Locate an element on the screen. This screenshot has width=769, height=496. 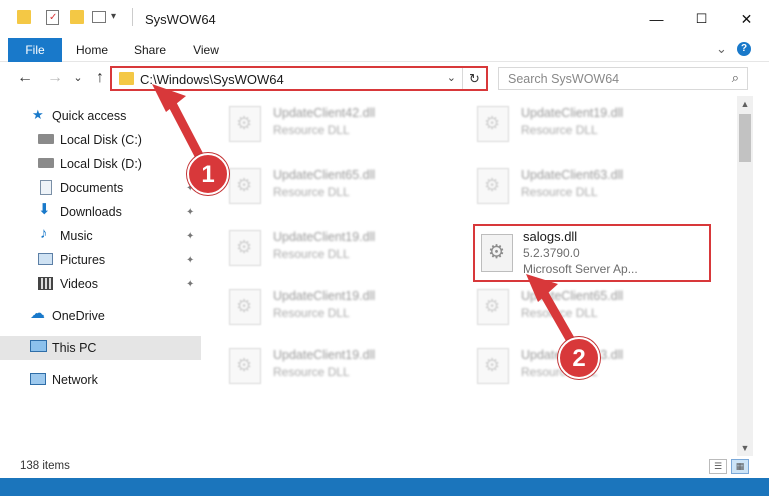
taskbar-strip is located at coordinates (384, 487).